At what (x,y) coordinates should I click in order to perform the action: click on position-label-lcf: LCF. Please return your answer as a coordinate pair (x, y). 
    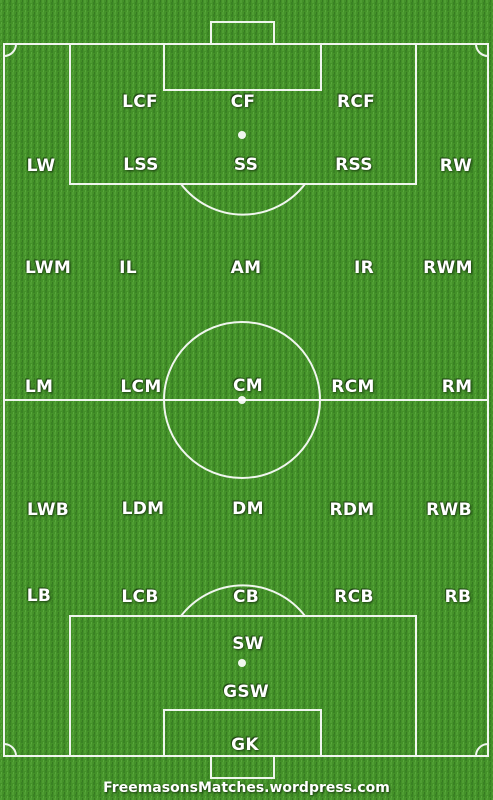
    Looking at the image, I should click on (140, 102).